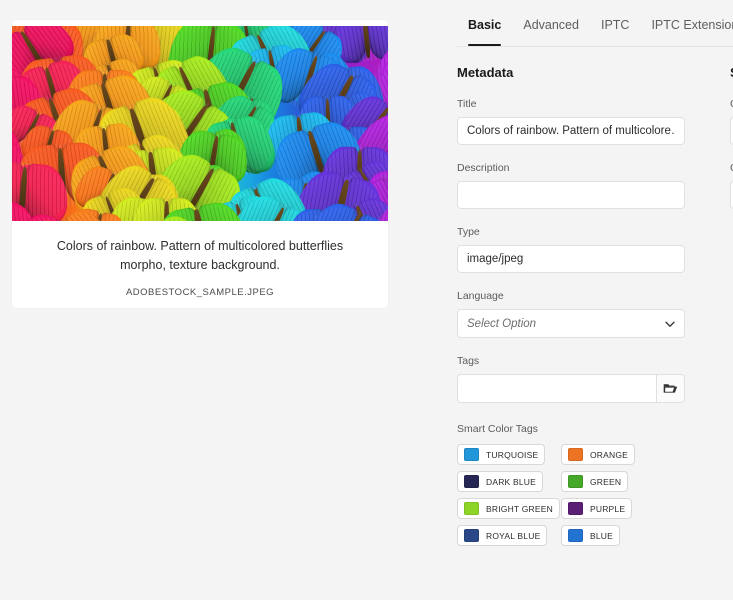  What do you see at coordinates (571, 195) in the screenshot?
I see `description-input` at bounding box center [571, 195].